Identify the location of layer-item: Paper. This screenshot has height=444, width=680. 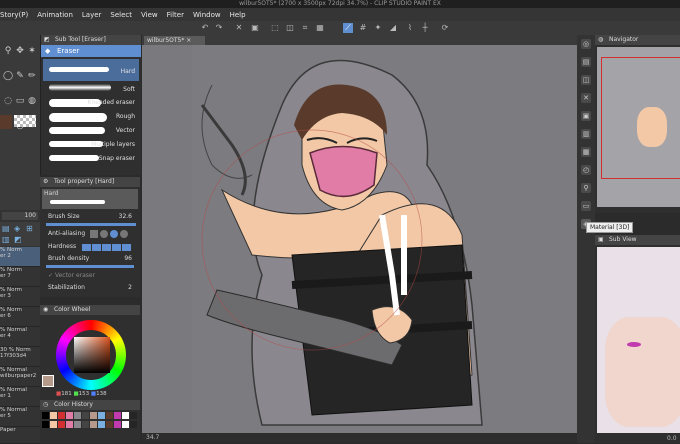
(20, 435).